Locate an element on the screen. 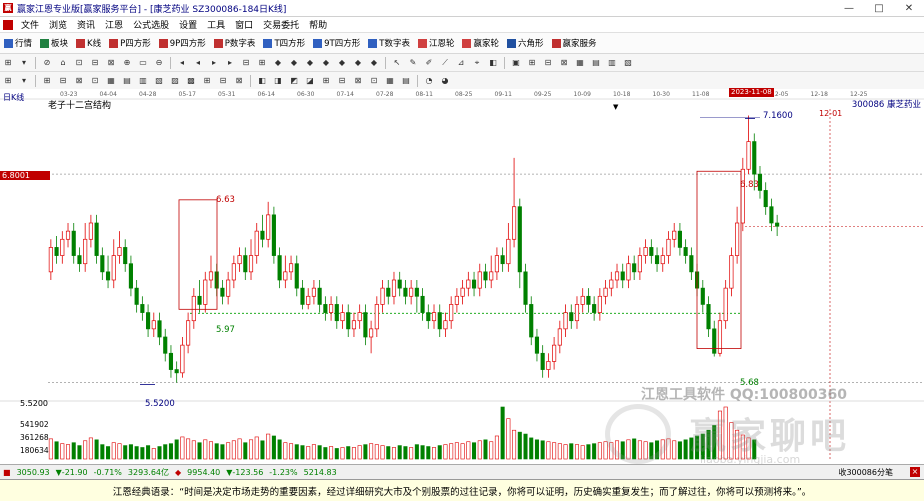  sz-index: 9954.40 is located at coordinates (204, 472).